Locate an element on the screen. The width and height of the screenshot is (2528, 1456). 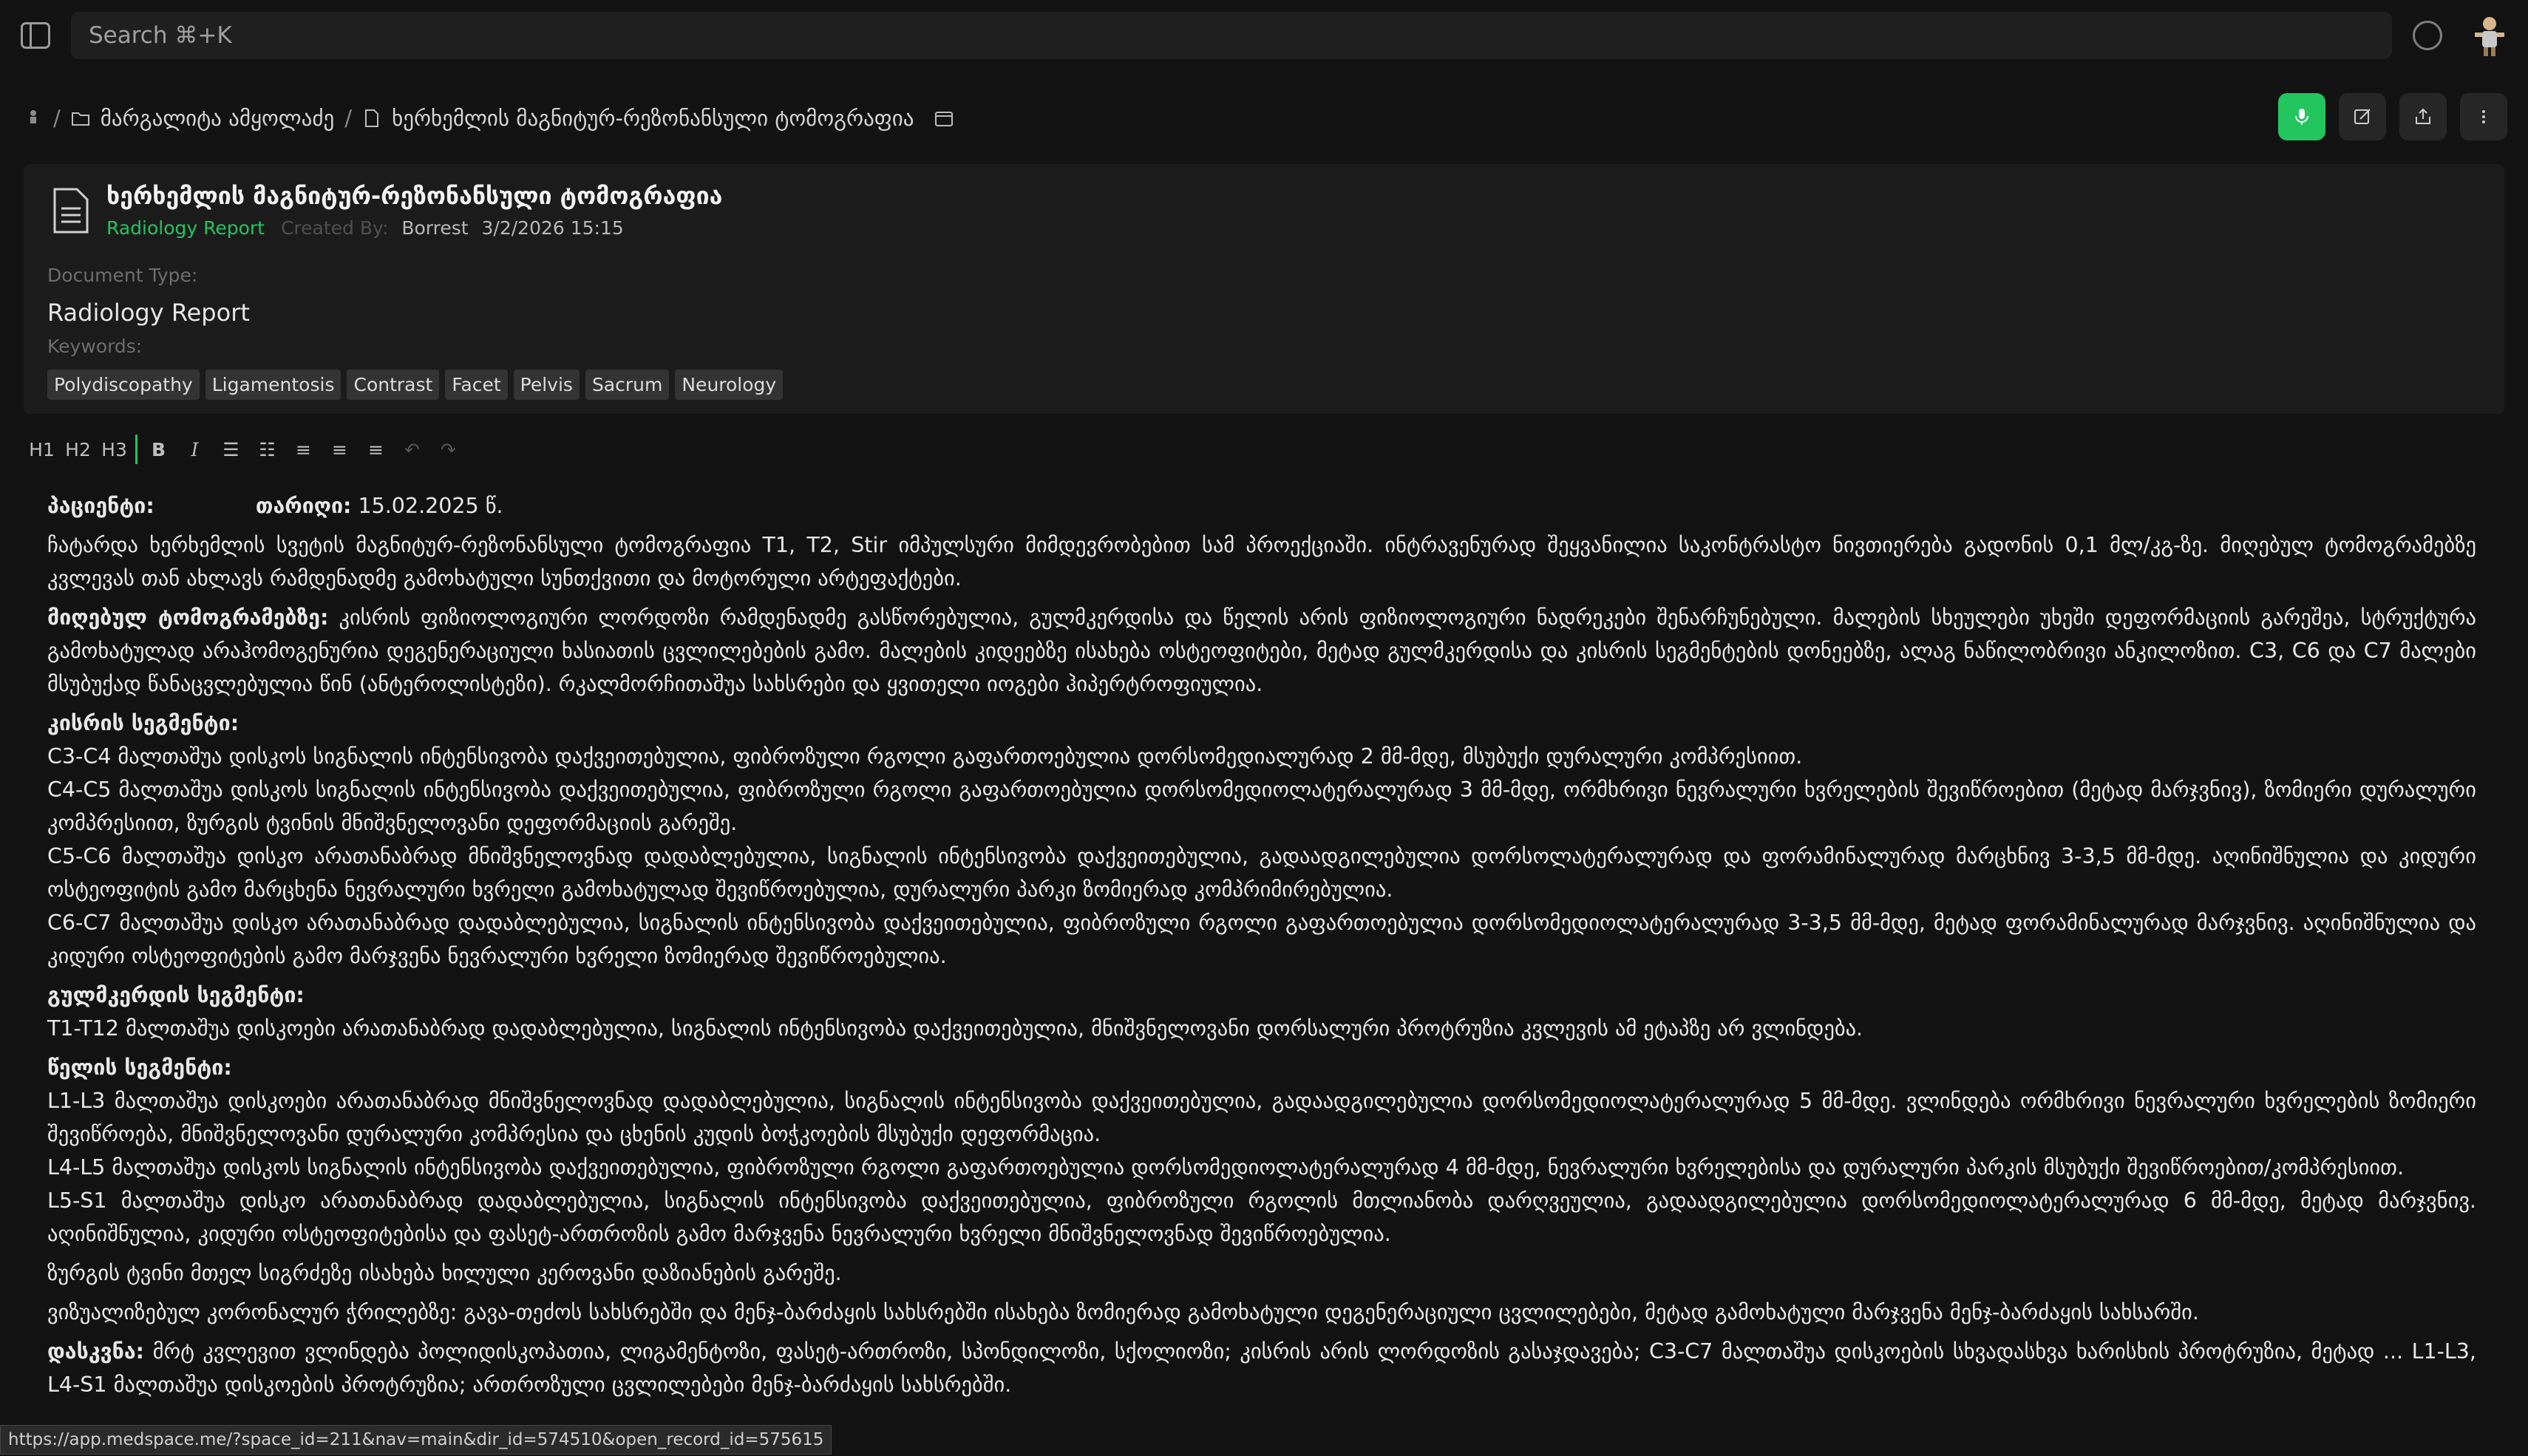
patient-line: პაციენტი: თარიღი: 15.02.2025 წ. is located at coordinates (1261, 506).